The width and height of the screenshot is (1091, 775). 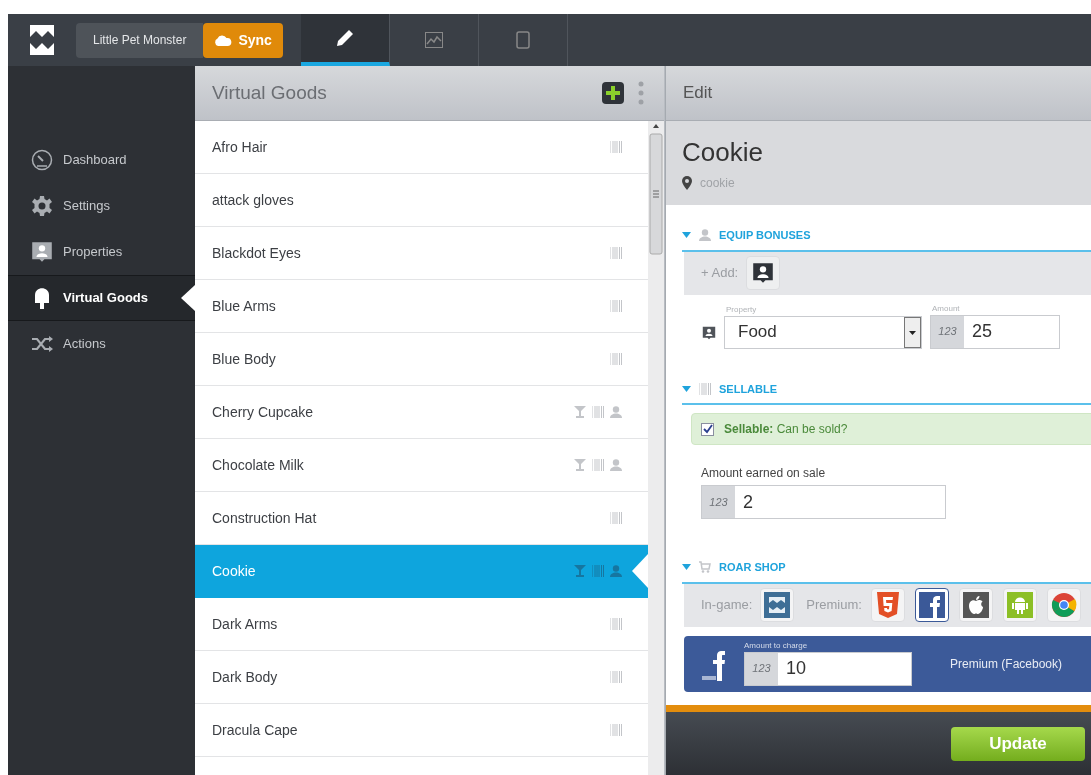 What do you see at coordinates (223, 40) in the screenshot?
I see `cloud-icon` at bounding box center [223, 40].